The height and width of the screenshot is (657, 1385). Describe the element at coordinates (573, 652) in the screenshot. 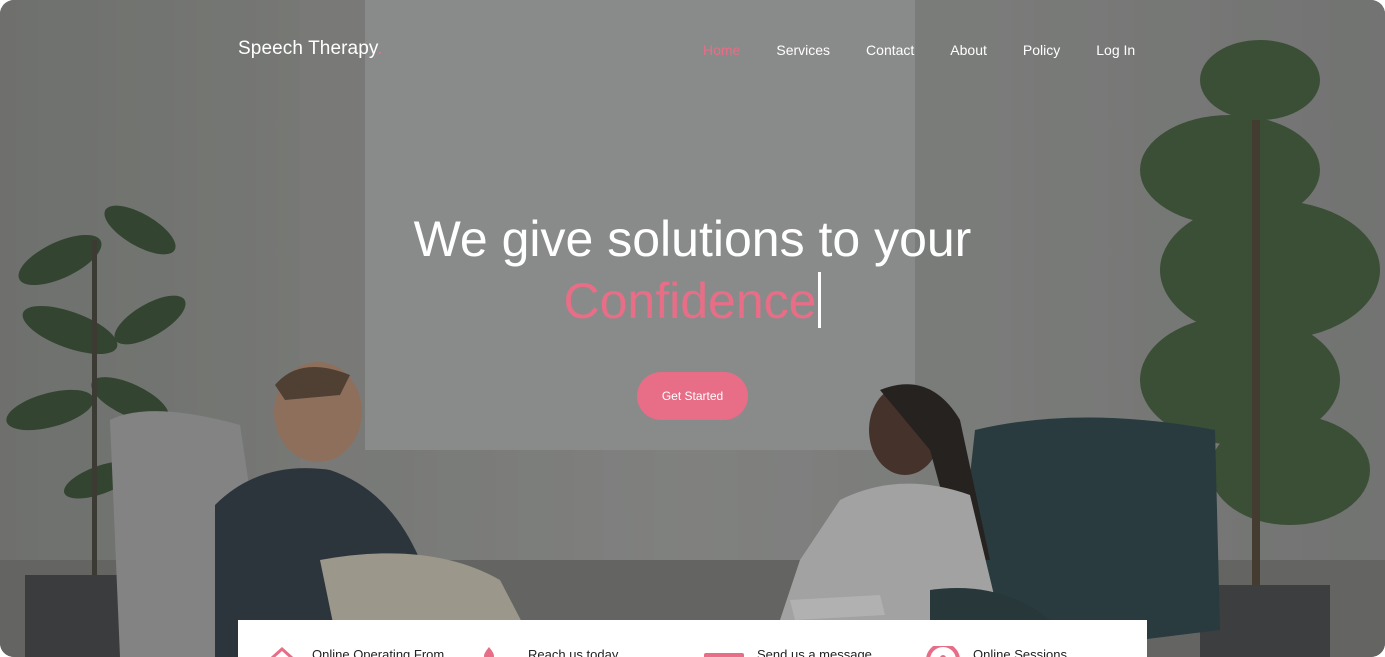

I see `info-label-reach: Reach us today` at that location.